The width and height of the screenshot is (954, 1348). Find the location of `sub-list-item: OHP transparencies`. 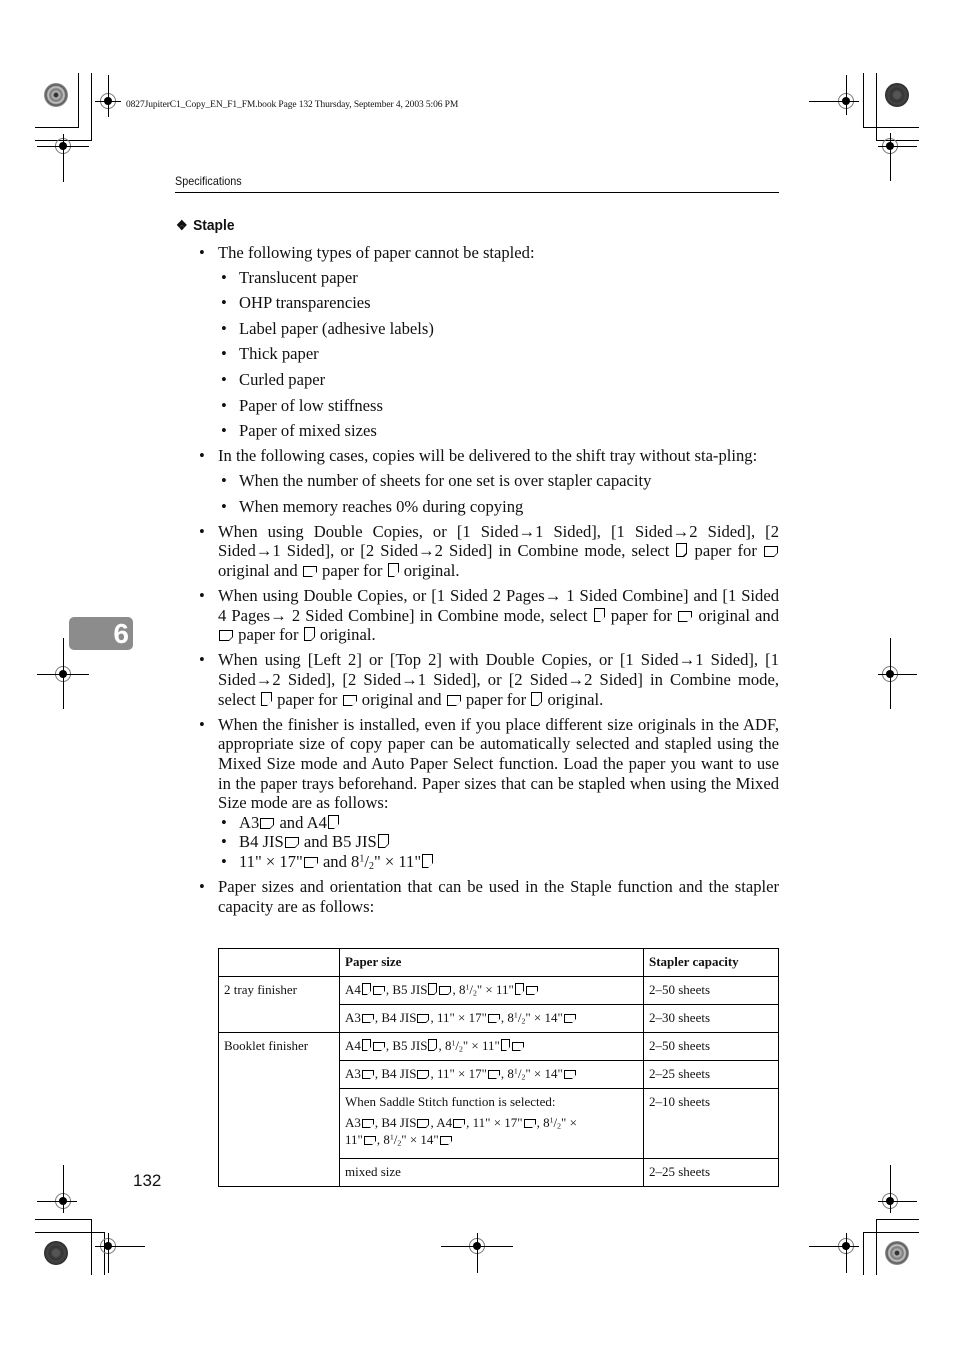

sub-list-item: OHP transparencies is located at coordinates (498, 303).